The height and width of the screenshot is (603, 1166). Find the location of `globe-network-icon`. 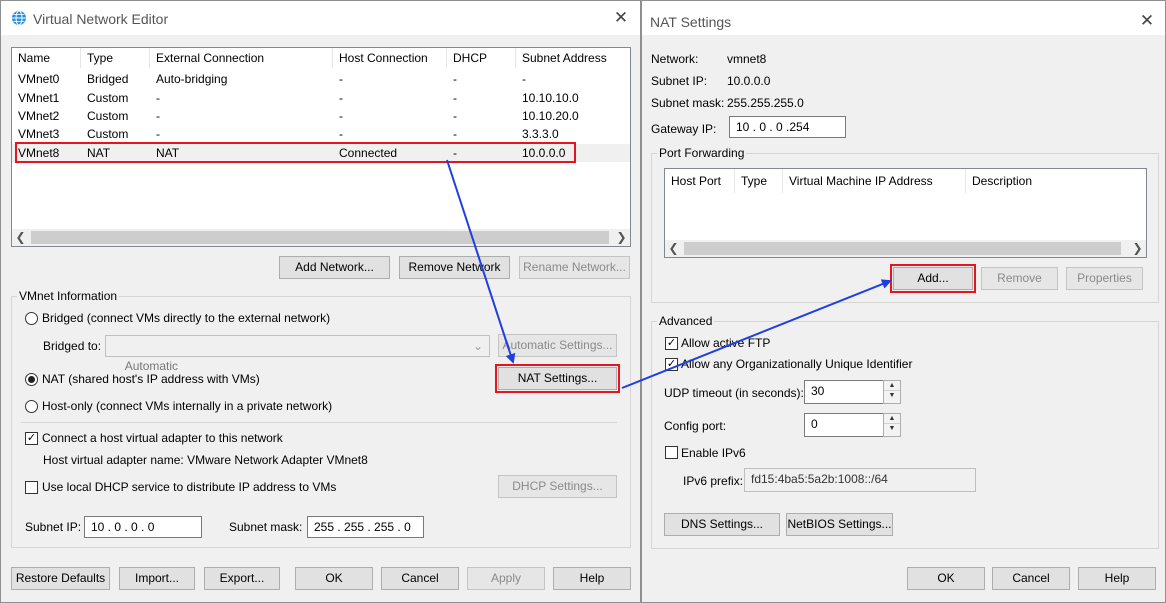

globe-network-icon is located at coordinates (19, 18).